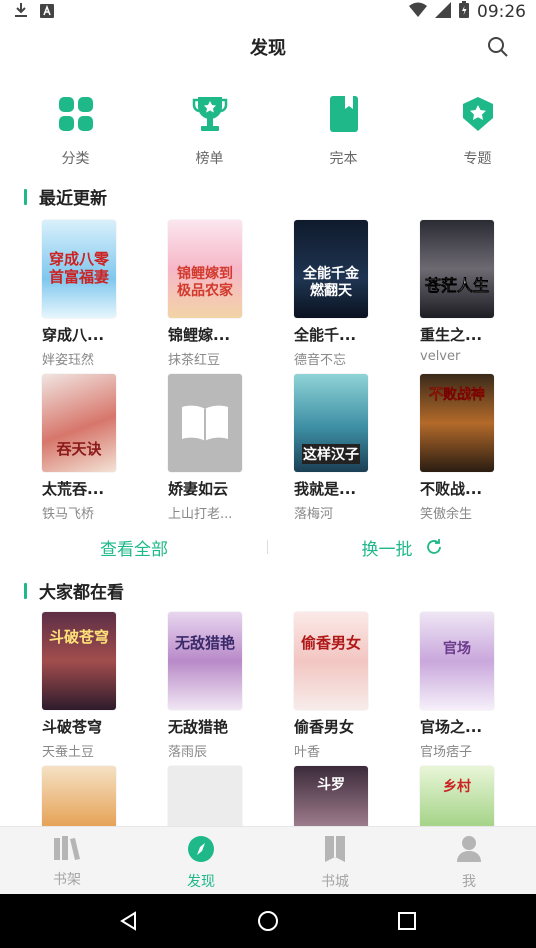 Image resolution: width=536 pixels, height=948 pixels. I want to click on back-triangle-icon, so click(128, 921).